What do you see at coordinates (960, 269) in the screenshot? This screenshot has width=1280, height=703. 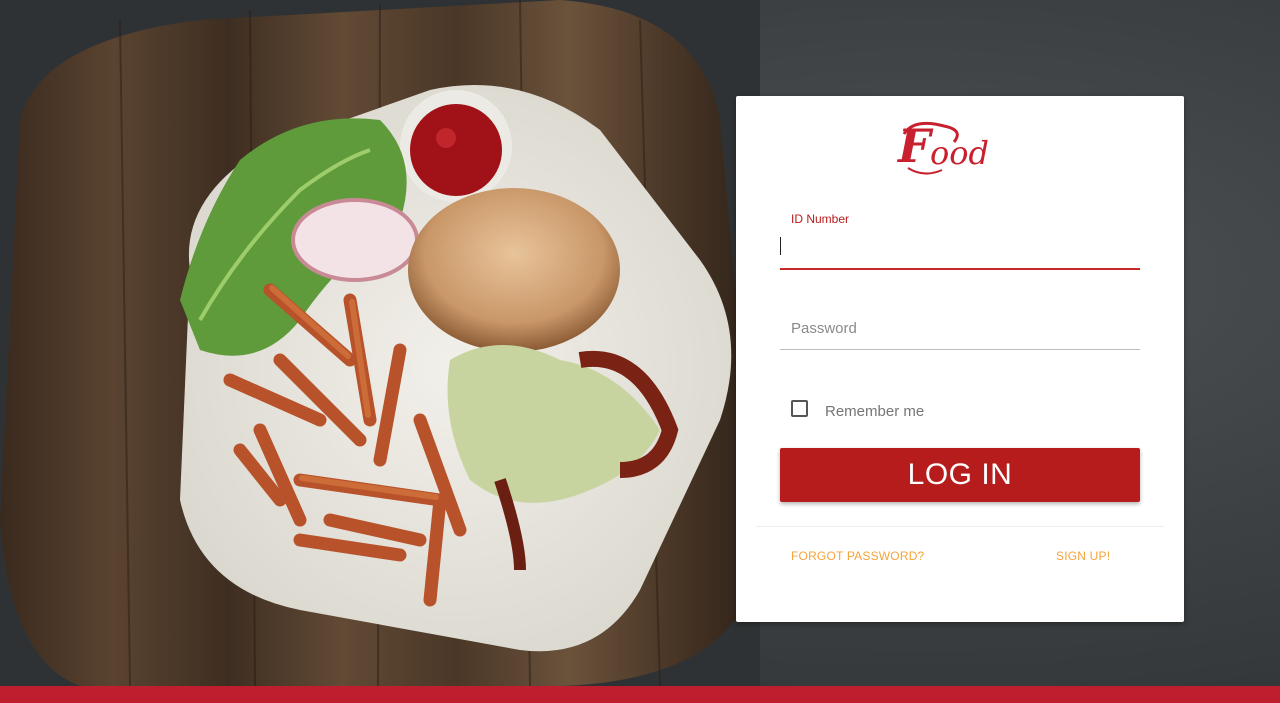 I see `id-number-underline` at bounding box center [960, 269].